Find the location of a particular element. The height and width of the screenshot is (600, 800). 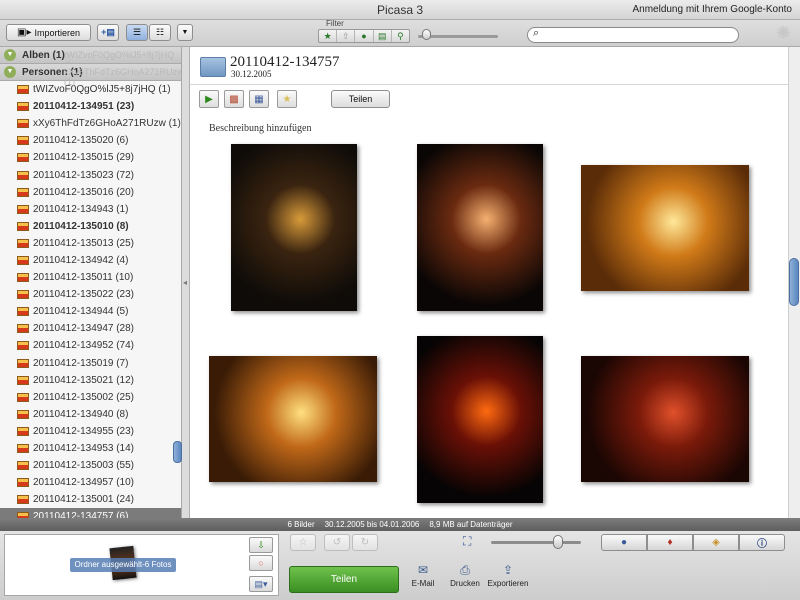

movie-icon: ▤ is located at coordinates (383, 36).